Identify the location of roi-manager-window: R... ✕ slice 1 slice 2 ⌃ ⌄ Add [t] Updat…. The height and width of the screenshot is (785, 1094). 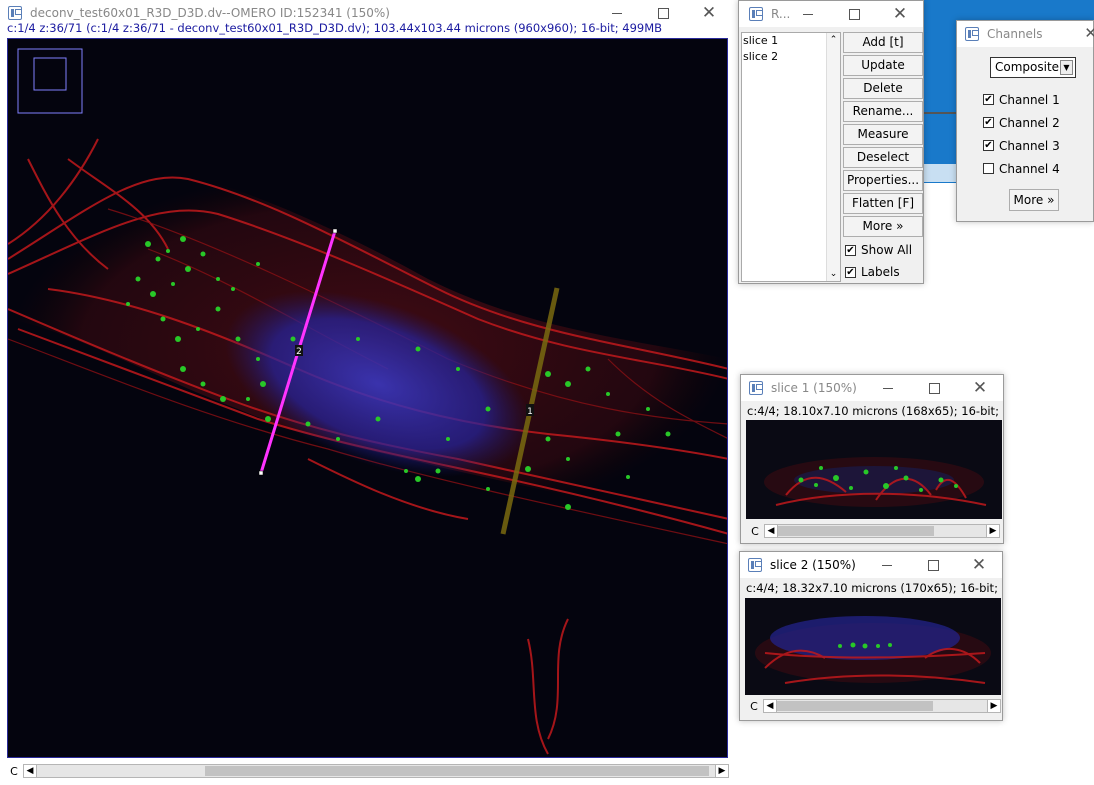
(831, 142).